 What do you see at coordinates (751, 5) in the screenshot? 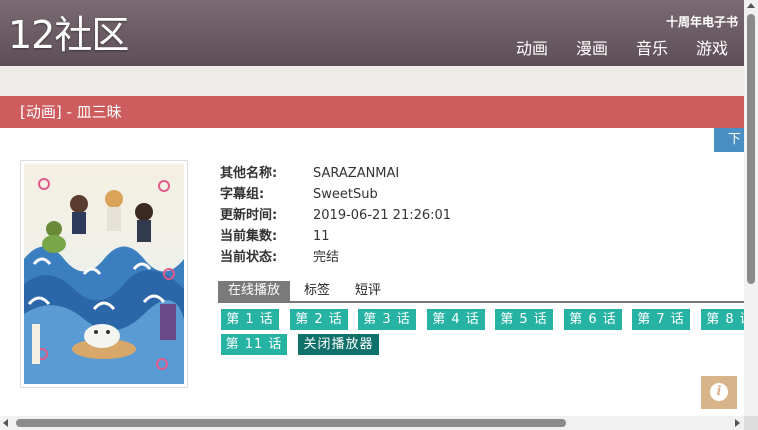
I see `scroll-up-icon` at bounding box center [751, 5].